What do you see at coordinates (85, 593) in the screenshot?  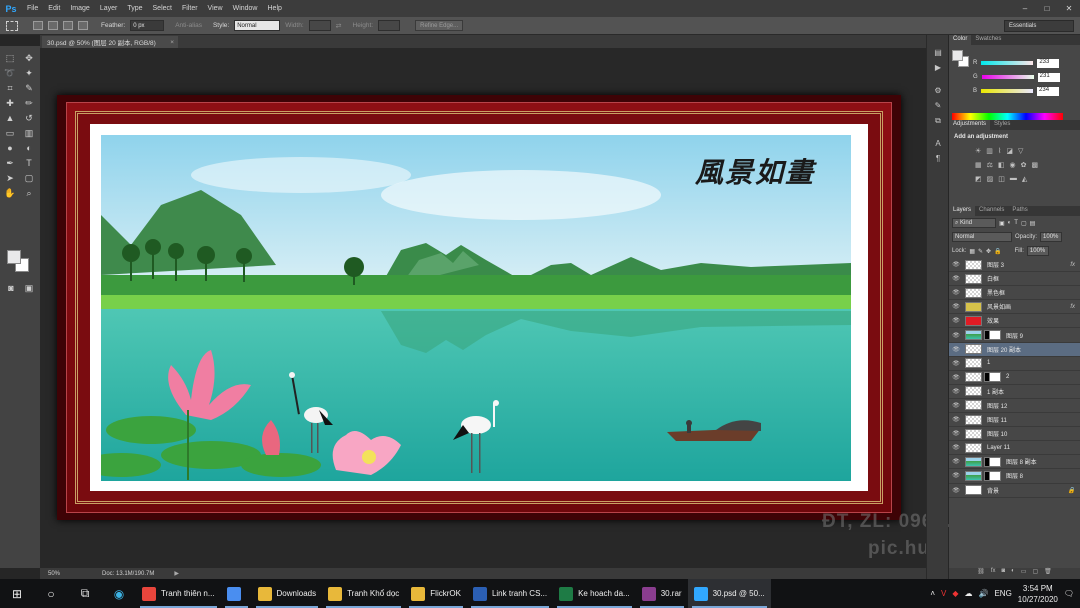 I see `task-view-icon: ⧉` at bounding box center [85, 593].